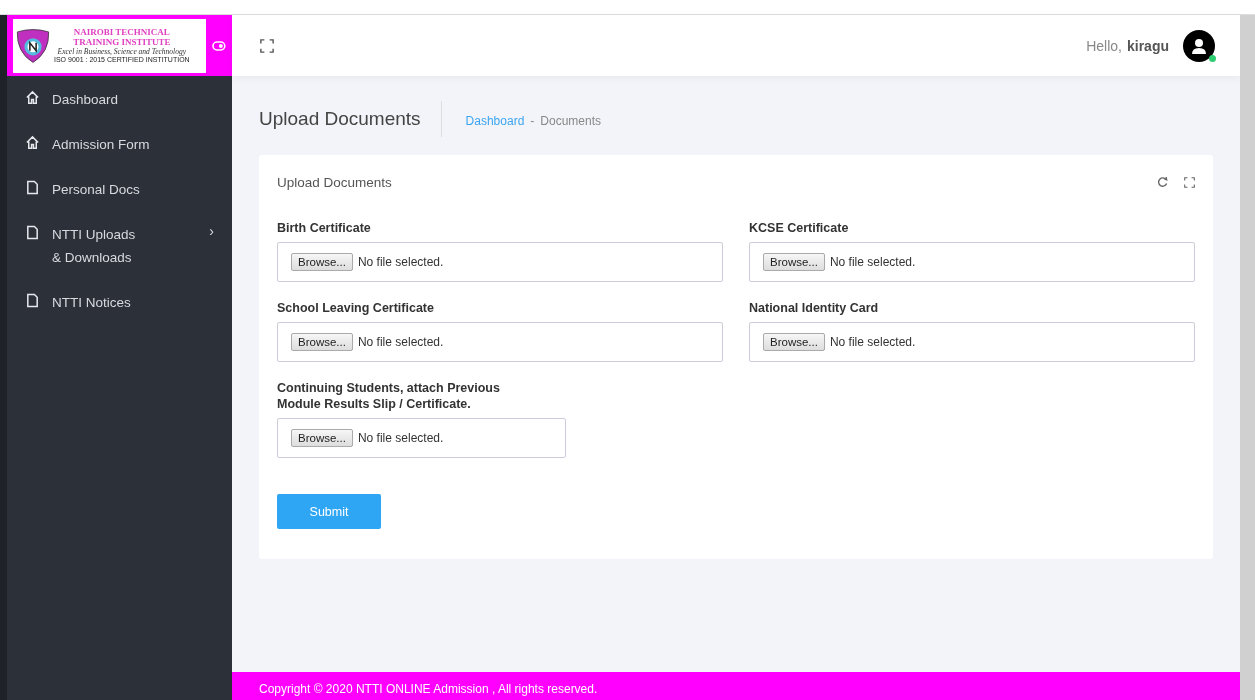 The width and height of the screenshot is (1255, 700). What do you see at coordinates (119, 151) in the screenshot?
I see `sidebar-item: Admission Form` at bounding box center [119, 151].